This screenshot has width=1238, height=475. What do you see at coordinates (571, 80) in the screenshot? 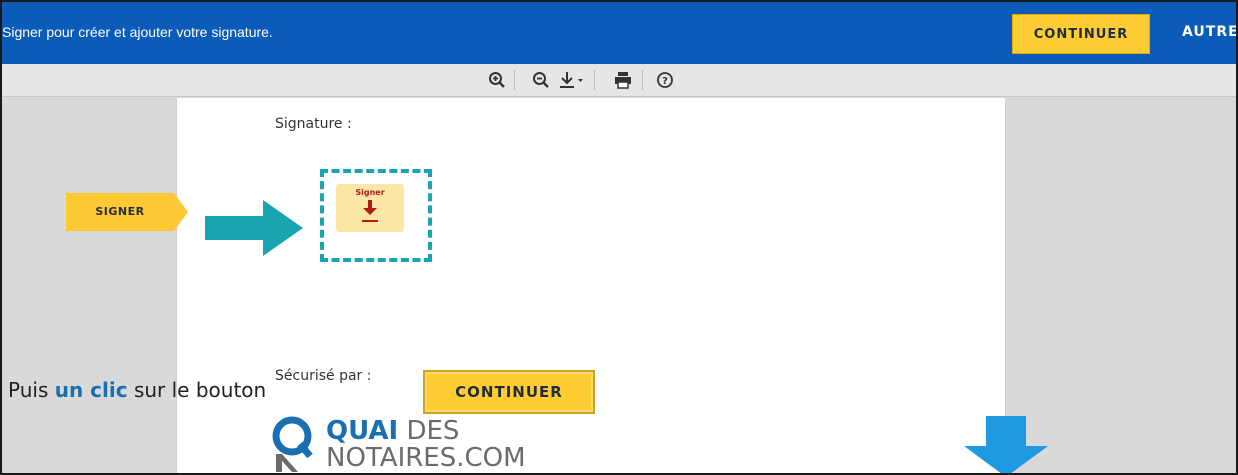
I see `download-icon` at bounding box center [571, 80].